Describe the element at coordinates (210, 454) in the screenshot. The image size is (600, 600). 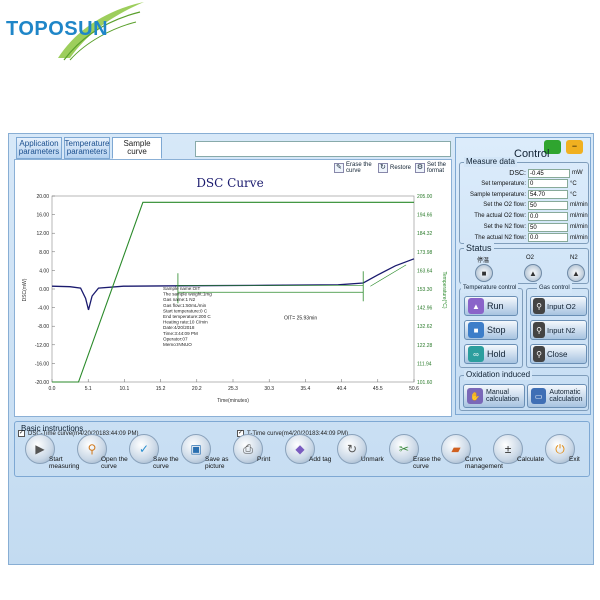
I see `save-as-picture-button: ▣ Save as picture` at that location.